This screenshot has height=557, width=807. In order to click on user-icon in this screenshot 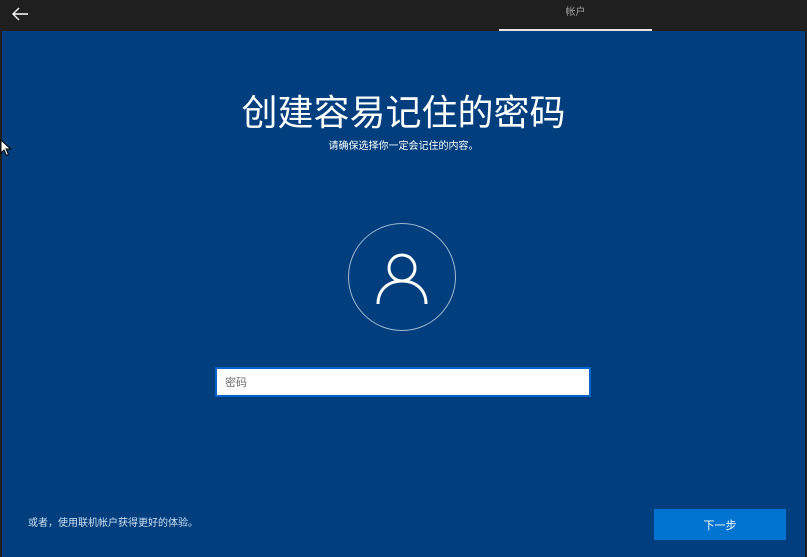, I will do `click(402, 279)`.